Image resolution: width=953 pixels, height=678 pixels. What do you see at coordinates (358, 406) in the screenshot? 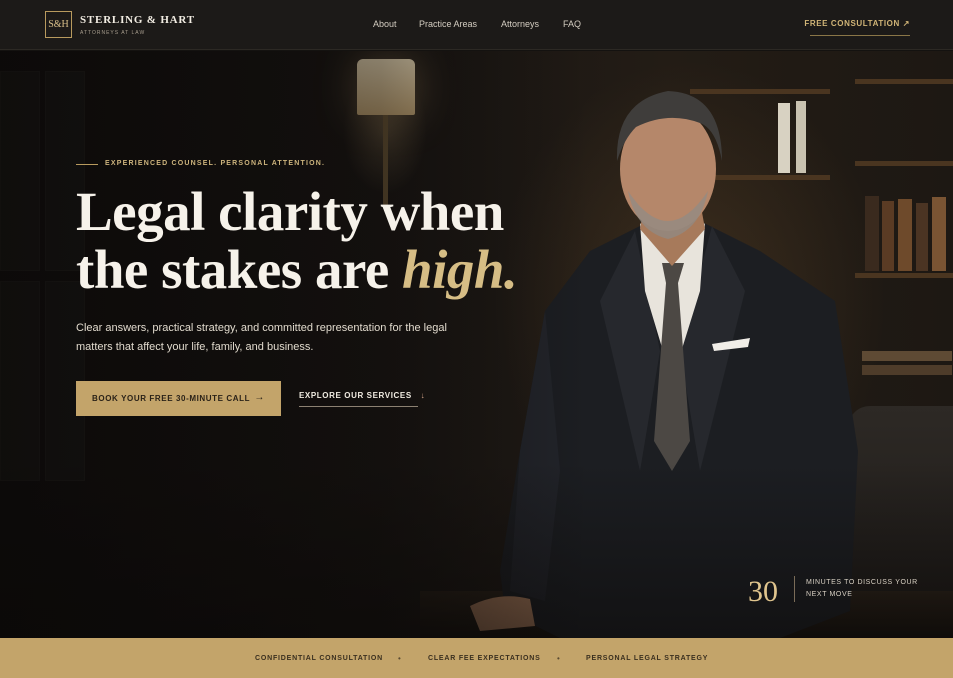
I see `explore-underline` at bounding box center [358, 406].